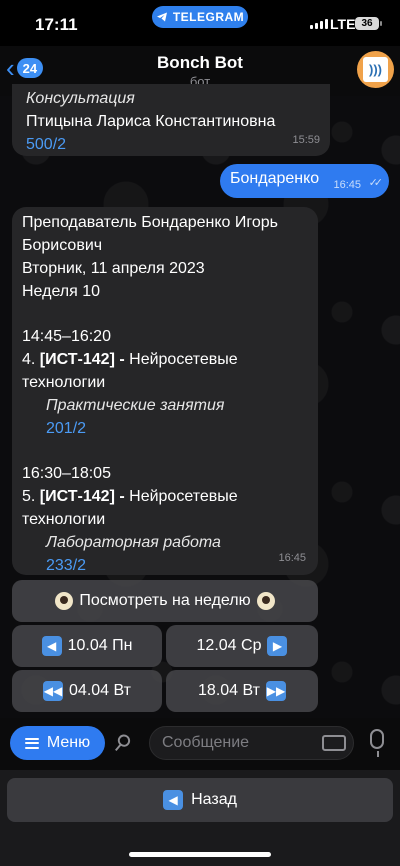 This screenshot has height=866, width=400. Describe the element at coordinates (133, 542) in the screenshot. I see `lesson-type: Лабораторная работа` at that location.